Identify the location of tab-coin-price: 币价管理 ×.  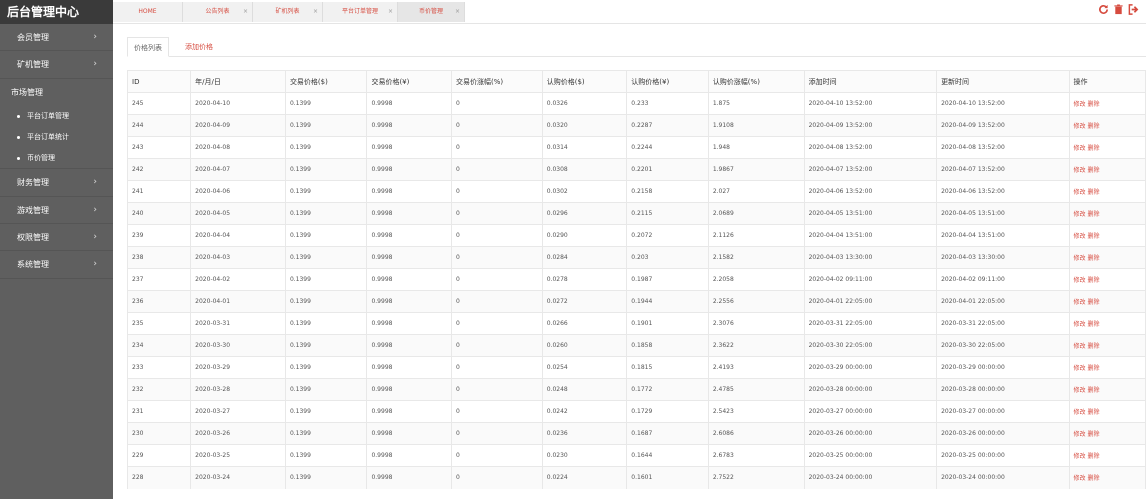
(431, 12).